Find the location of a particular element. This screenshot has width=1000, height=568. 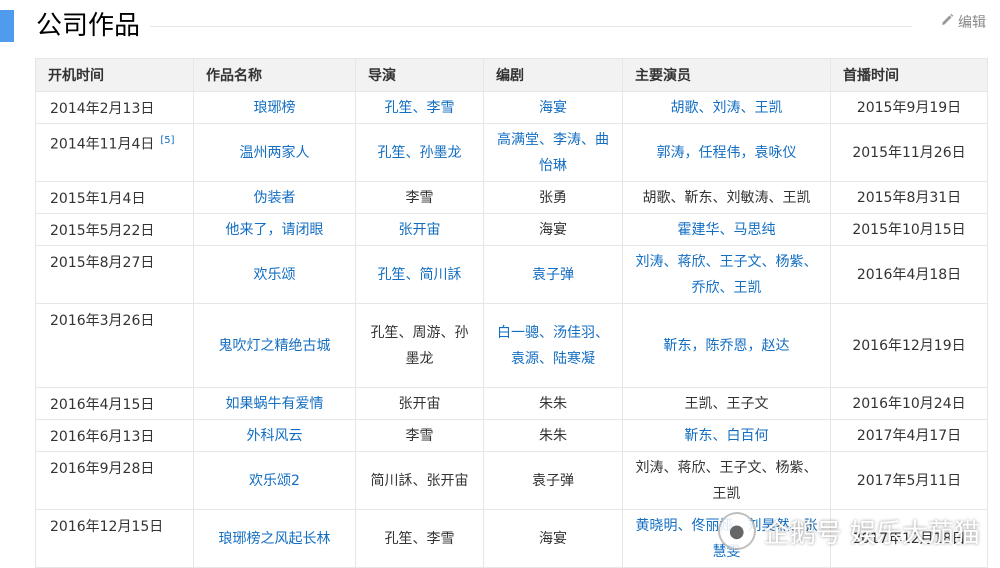

start-date-cell: 2016年6月13日 is located at coordinates (114, 435).